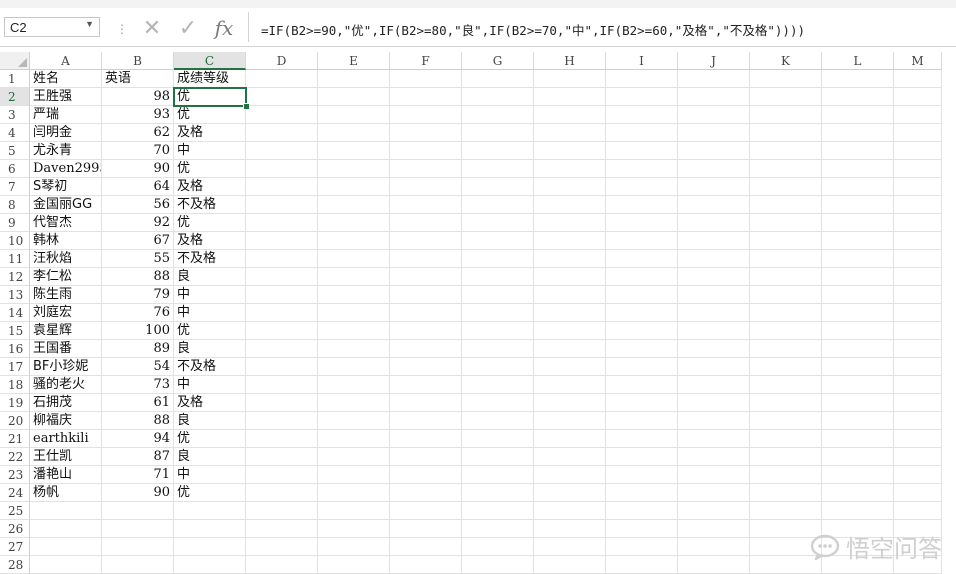  I want to click on cell-c2: 优, so click(210, 97).